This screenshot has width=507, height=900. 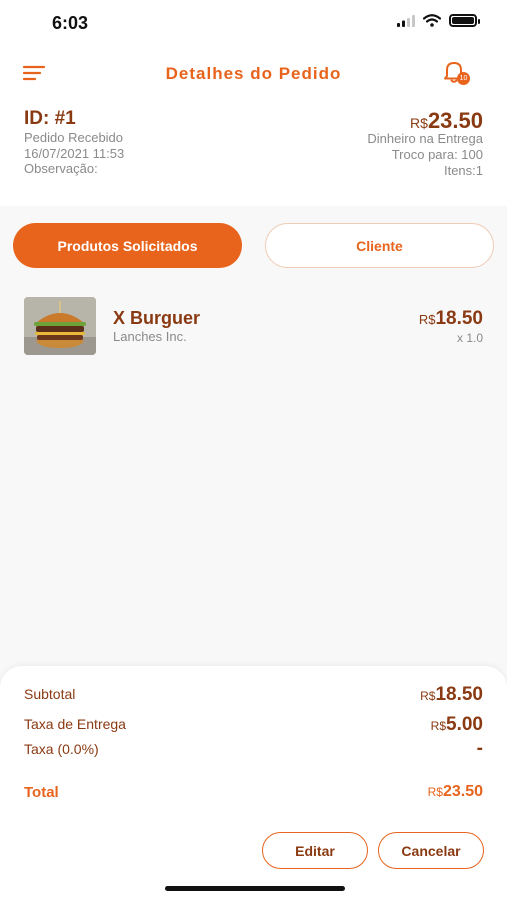 I want to click on product-price: R$18.50, so click(x=451, y=319).